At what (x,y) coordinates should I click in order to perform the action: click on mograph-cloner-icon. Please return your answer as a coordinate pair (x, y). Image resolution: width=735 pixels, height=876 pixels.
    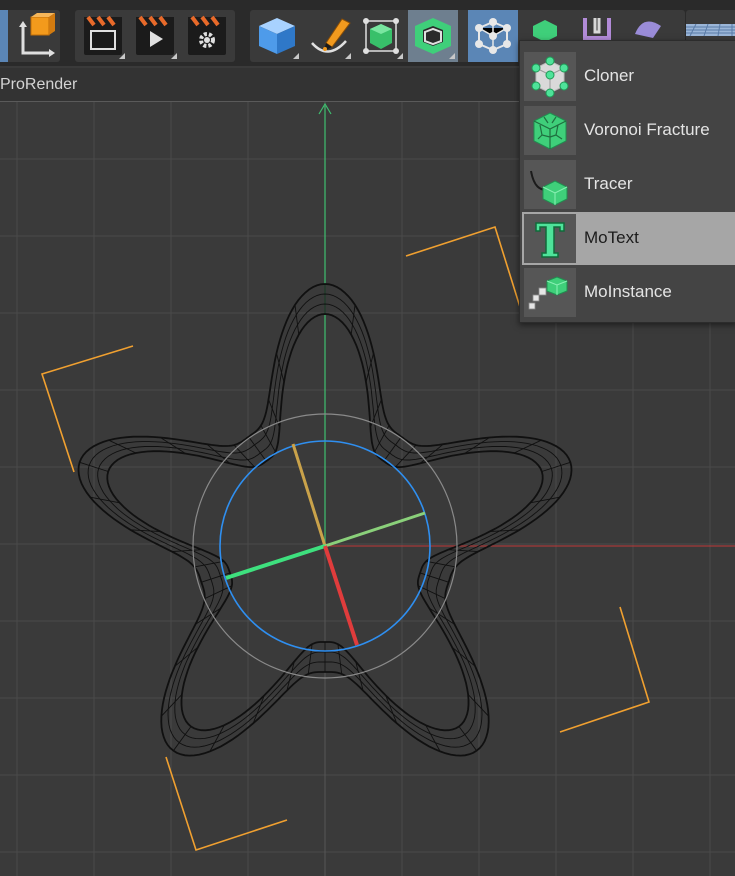
    Looking at the image, I should click on (493, 36).